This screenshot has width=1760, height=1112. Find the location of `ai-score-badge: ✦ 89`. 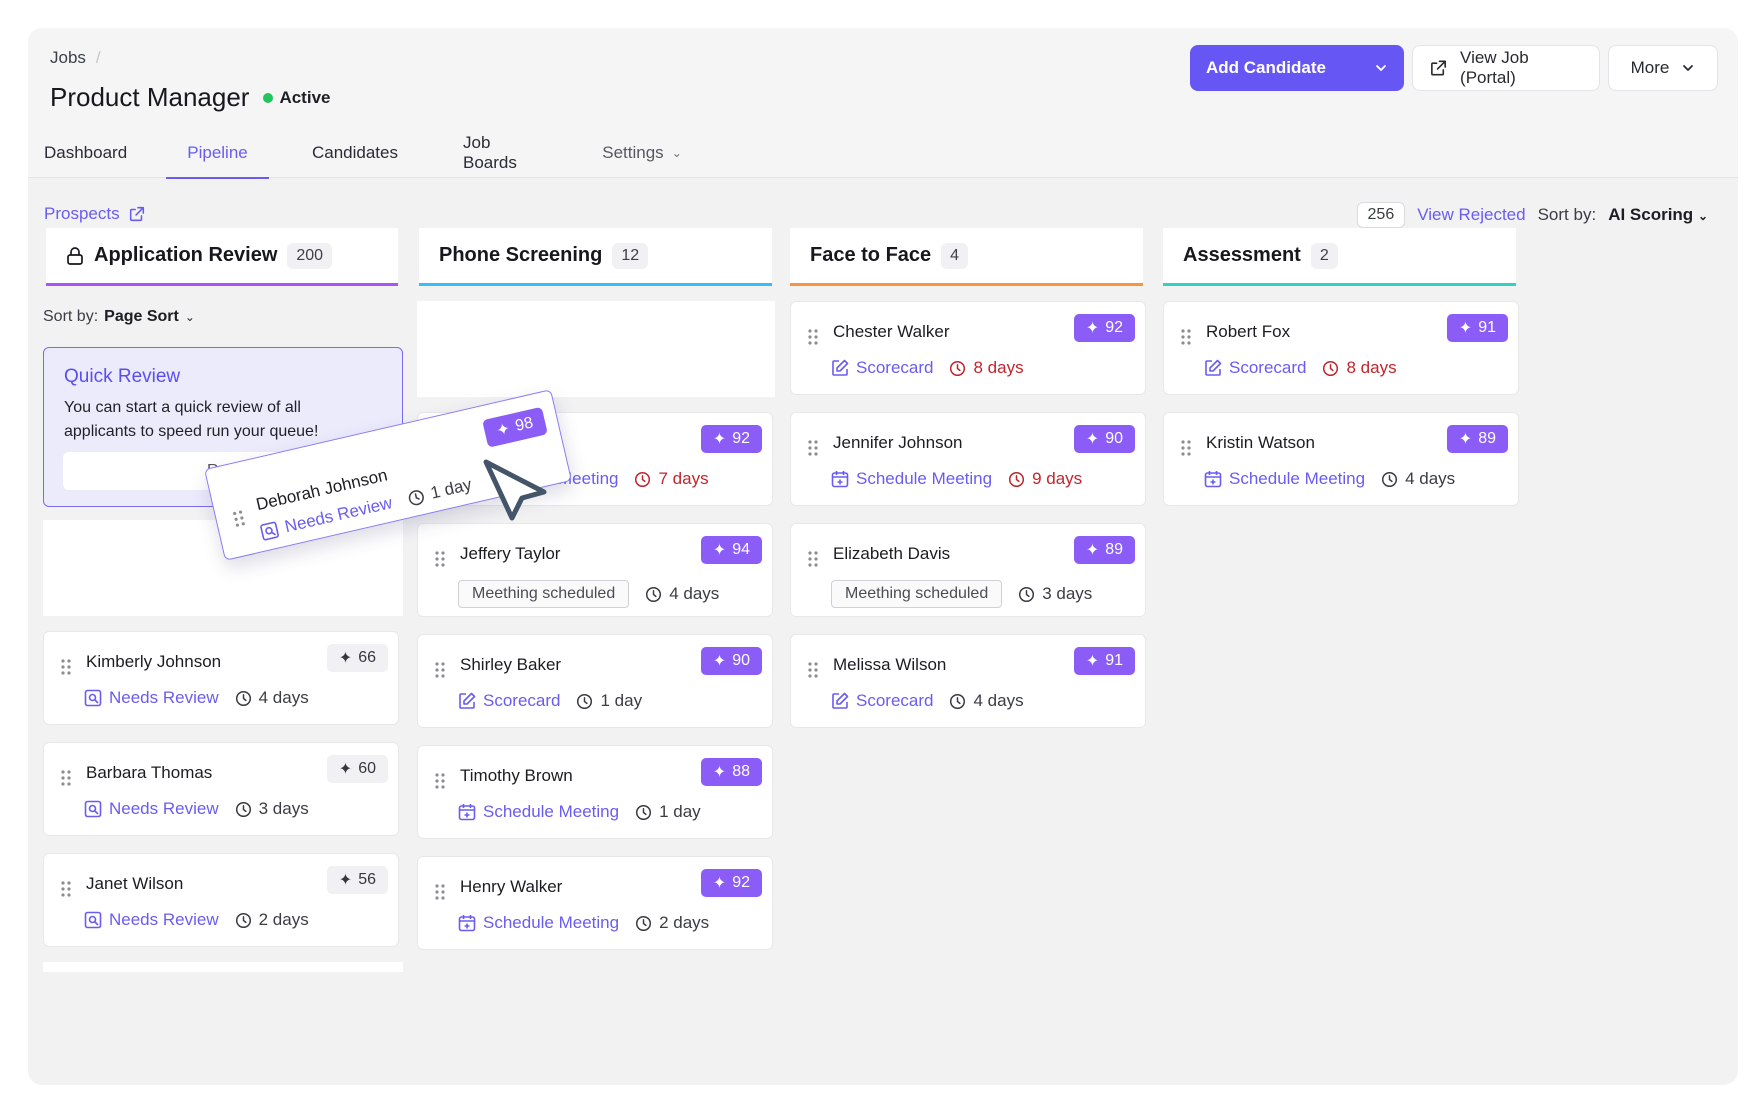

ai-score-badge: ✦ 89 is located at coordinates (1104, 550).